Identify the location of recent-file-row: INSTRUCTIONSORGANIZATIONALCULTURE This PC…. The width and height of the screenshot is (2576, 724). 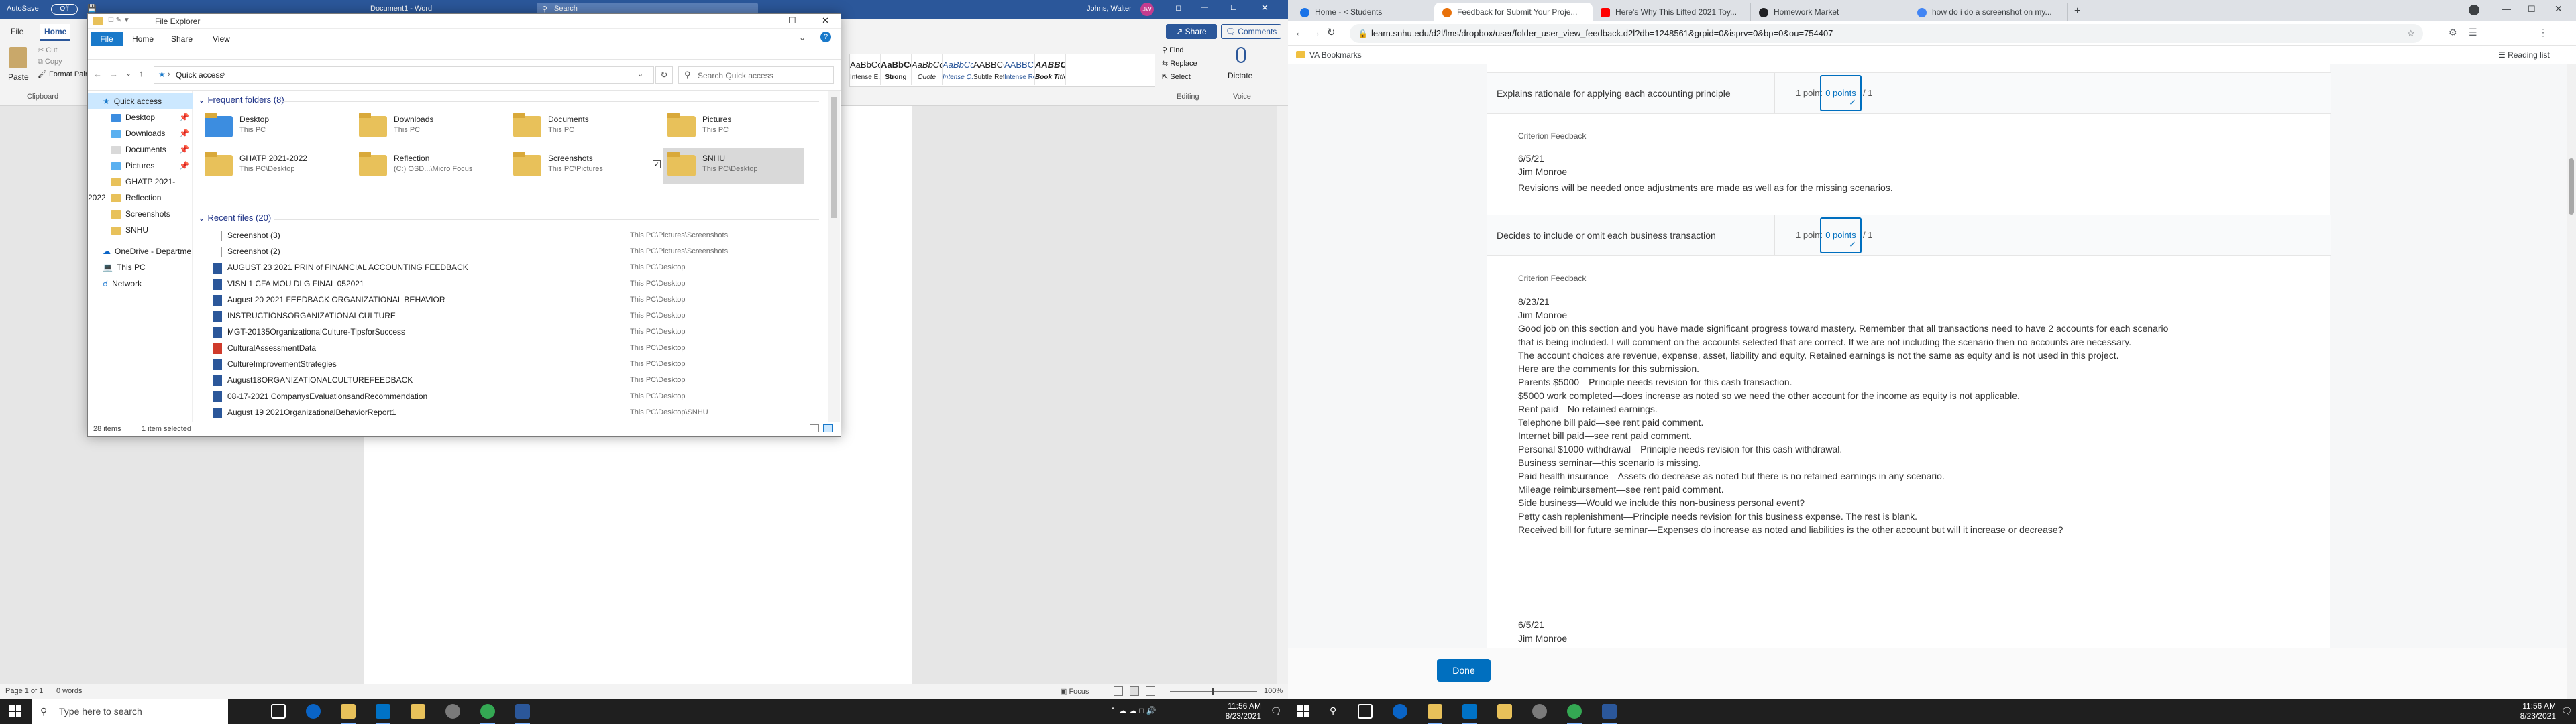
(510, 316).